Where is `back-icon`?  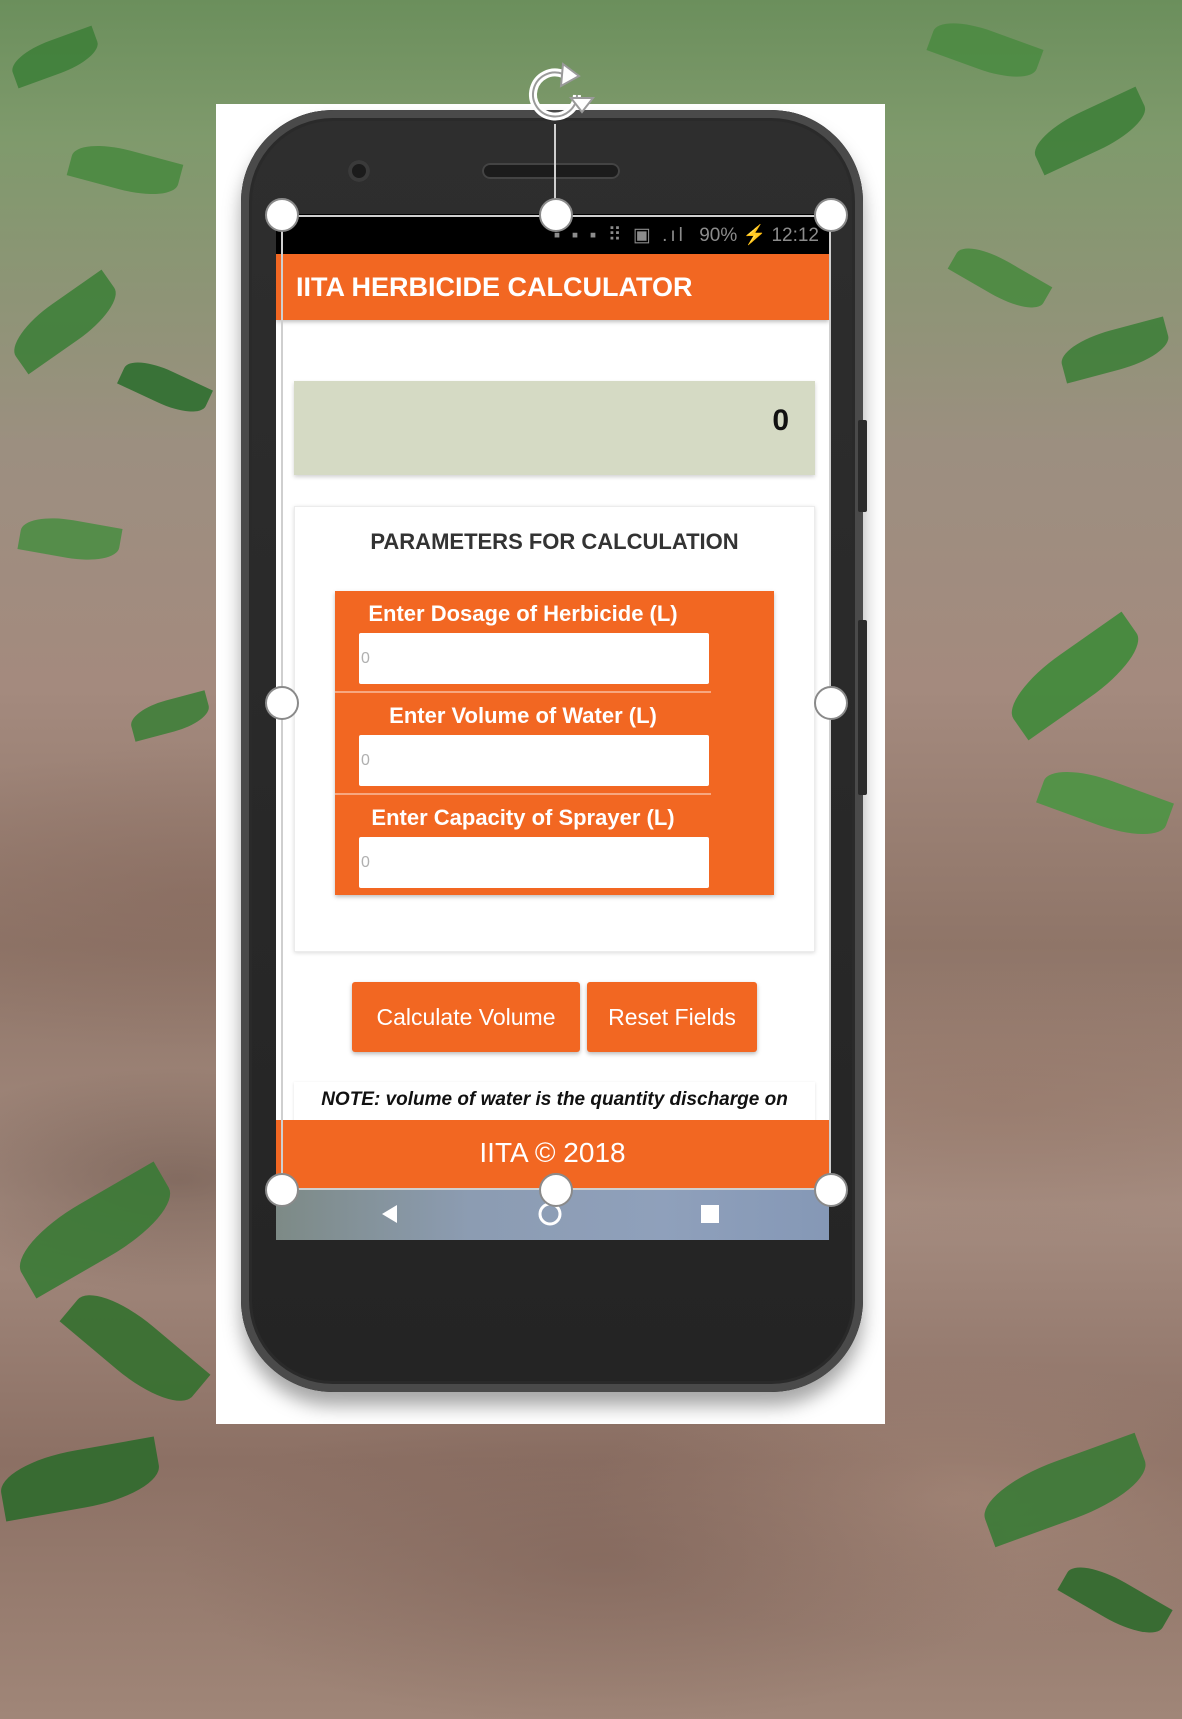
back-icon is located at coordinates (389, 1214).